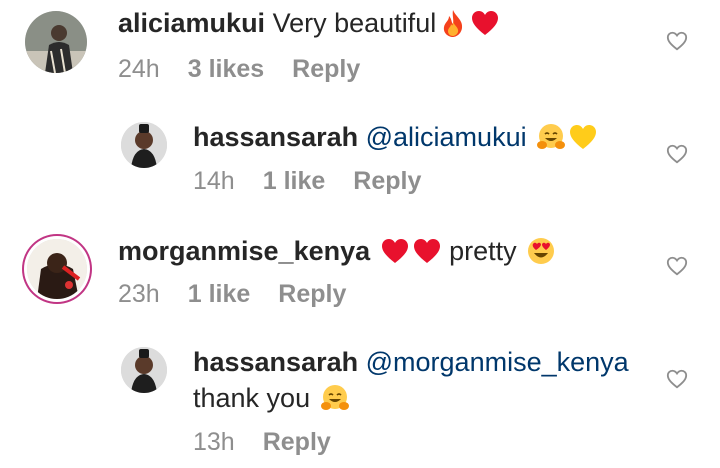 This screenshot has height=468, width=720. What do you see at coordinates (446, 137) in the screenshot?
I see `mention-link: @aliciamukui` at bounding box center [446, 137].